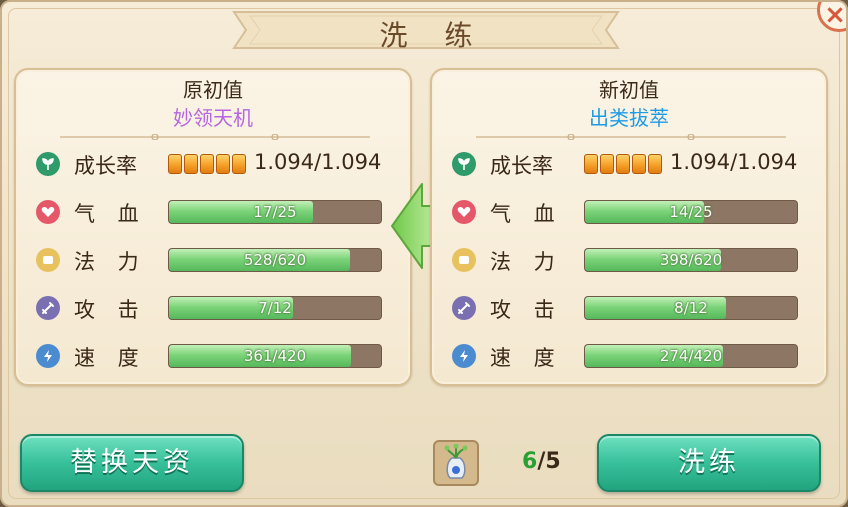  I want to click on refine-button: 洗练, so click(709, 463).